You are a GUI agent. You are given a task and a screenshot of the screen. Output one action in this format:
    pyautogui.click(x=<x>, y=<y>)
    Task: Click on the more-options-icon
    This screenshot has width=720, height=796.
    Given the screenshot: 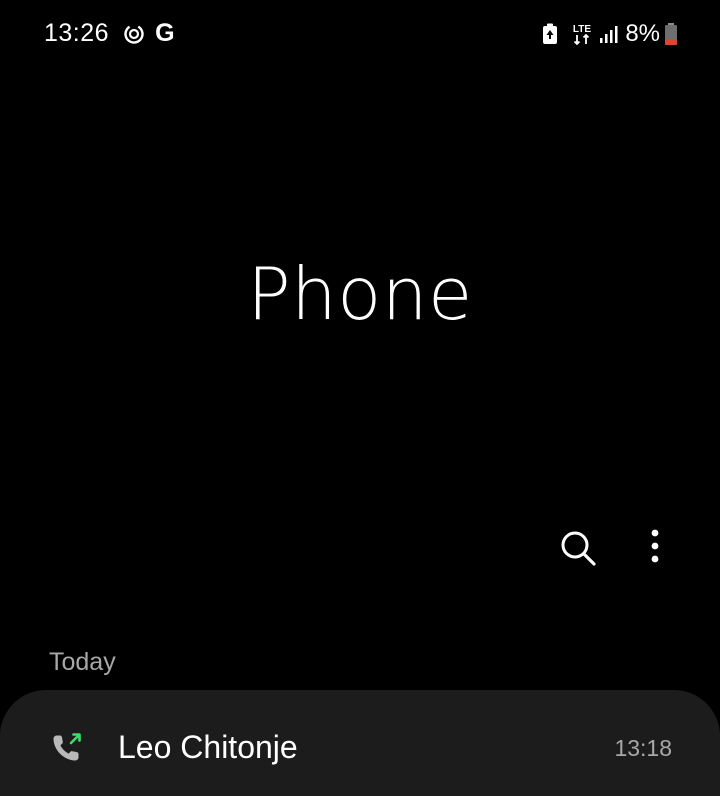 What is the action you would take?
    pyautogui.click(x=655, y=546)
    